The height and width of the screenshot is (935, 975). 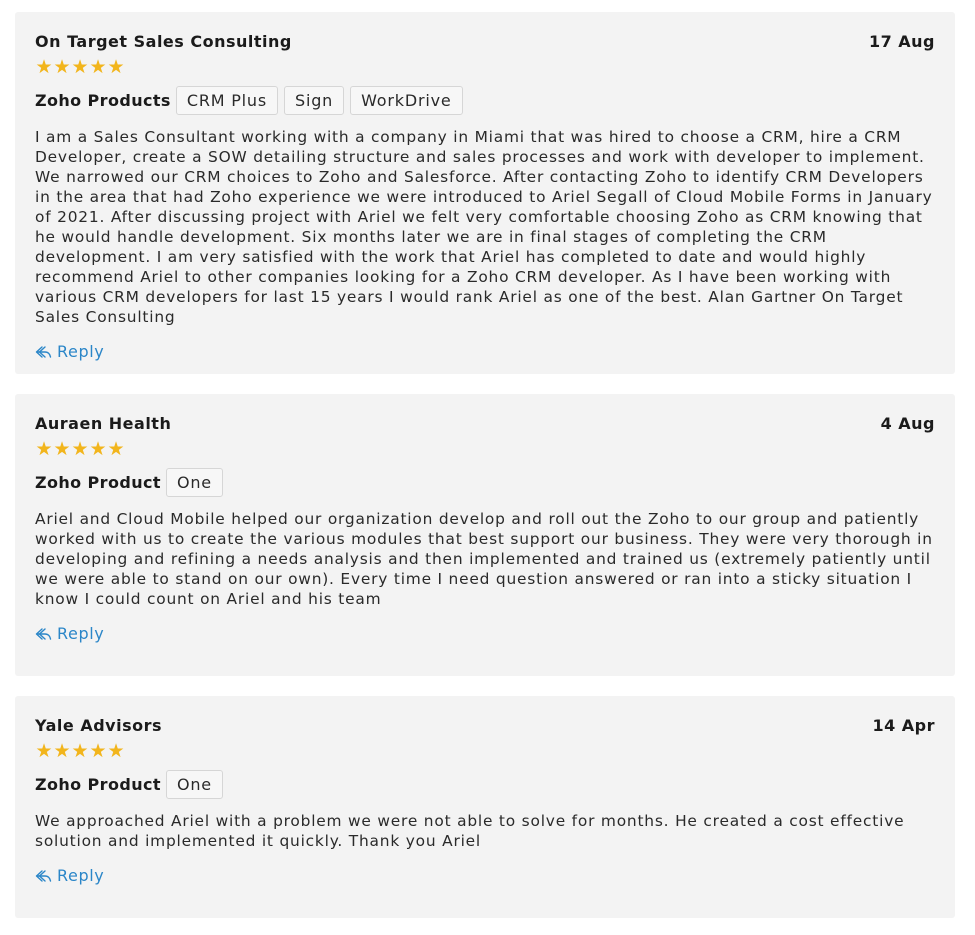 I want to click on review-header: Auraen Health 4 Aug, so click(x=485, y=413).